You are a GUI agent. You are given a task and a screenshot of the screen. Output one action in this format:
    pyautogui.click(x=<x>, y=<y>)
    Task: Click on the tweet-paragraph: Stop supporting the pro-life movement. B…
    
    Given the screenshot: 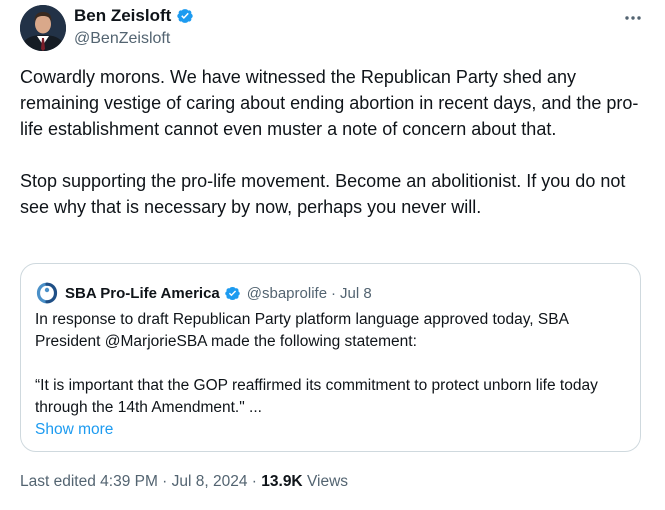 What is the action you would take?
    pyautogui.click(x=323, y=194)
    